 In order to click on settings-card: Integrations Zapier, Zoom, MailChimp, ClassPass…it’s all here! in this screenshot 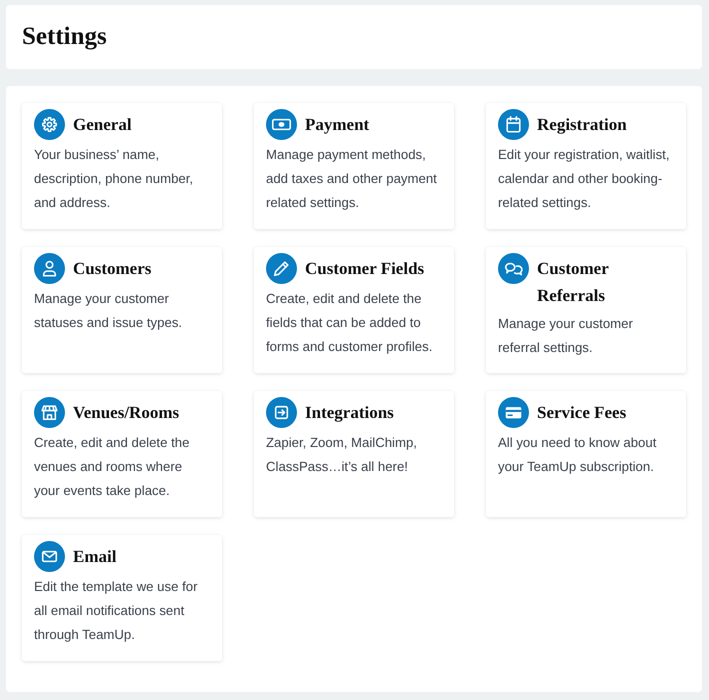, I will do `click(354, 454)`.